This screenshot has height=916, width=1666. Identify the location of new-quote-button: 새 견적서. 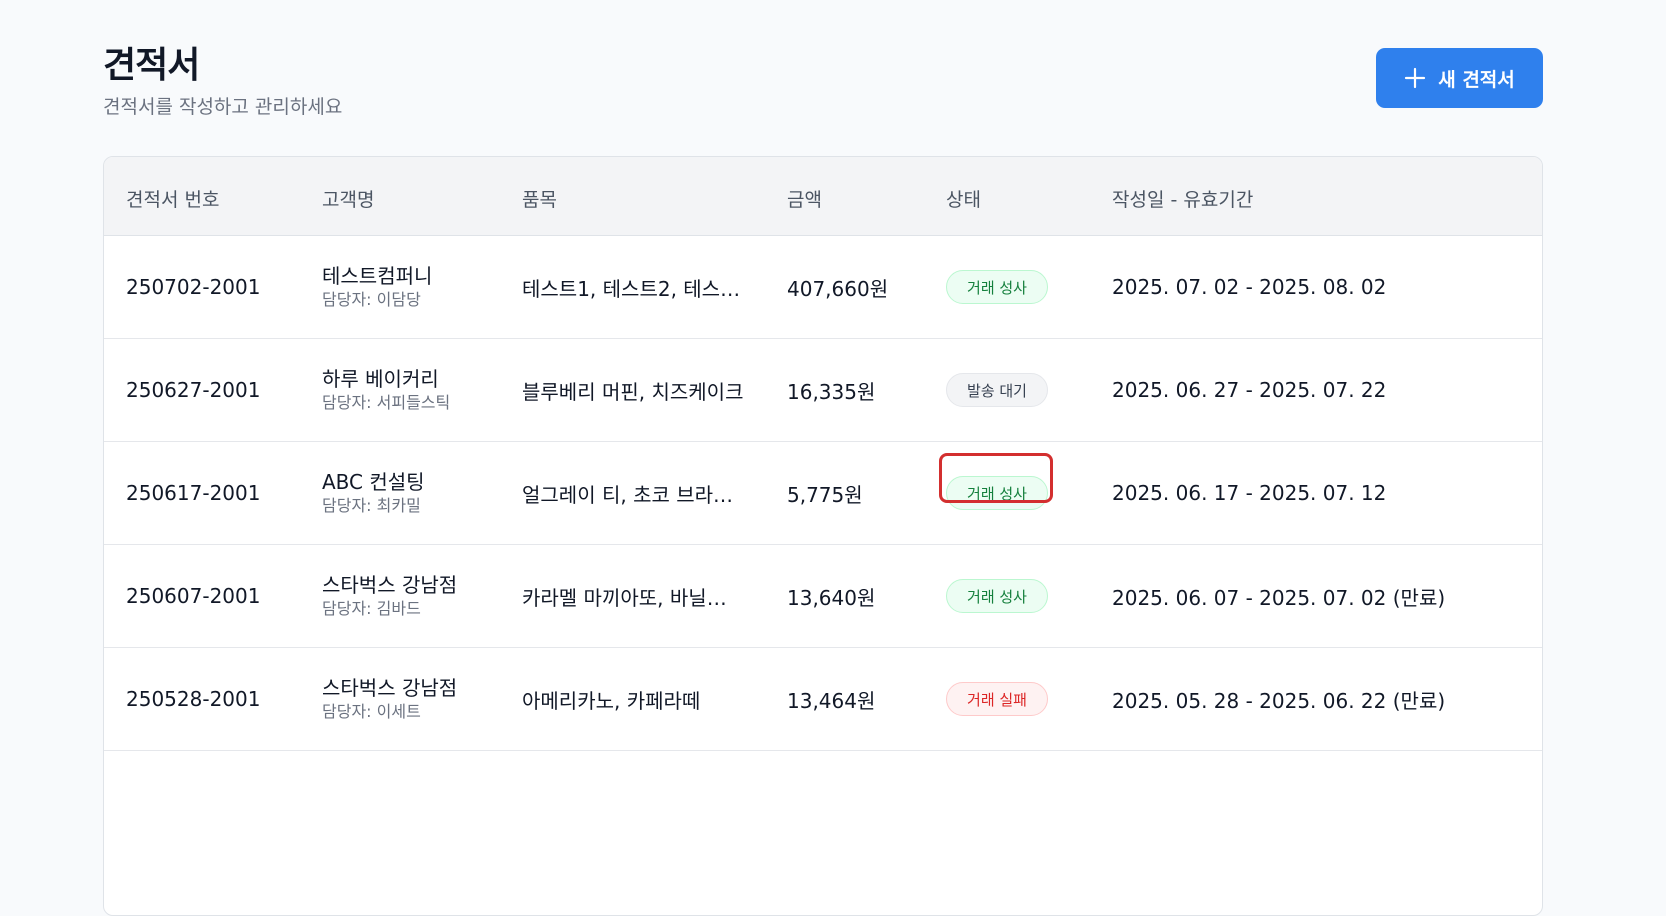
(1459, 78).